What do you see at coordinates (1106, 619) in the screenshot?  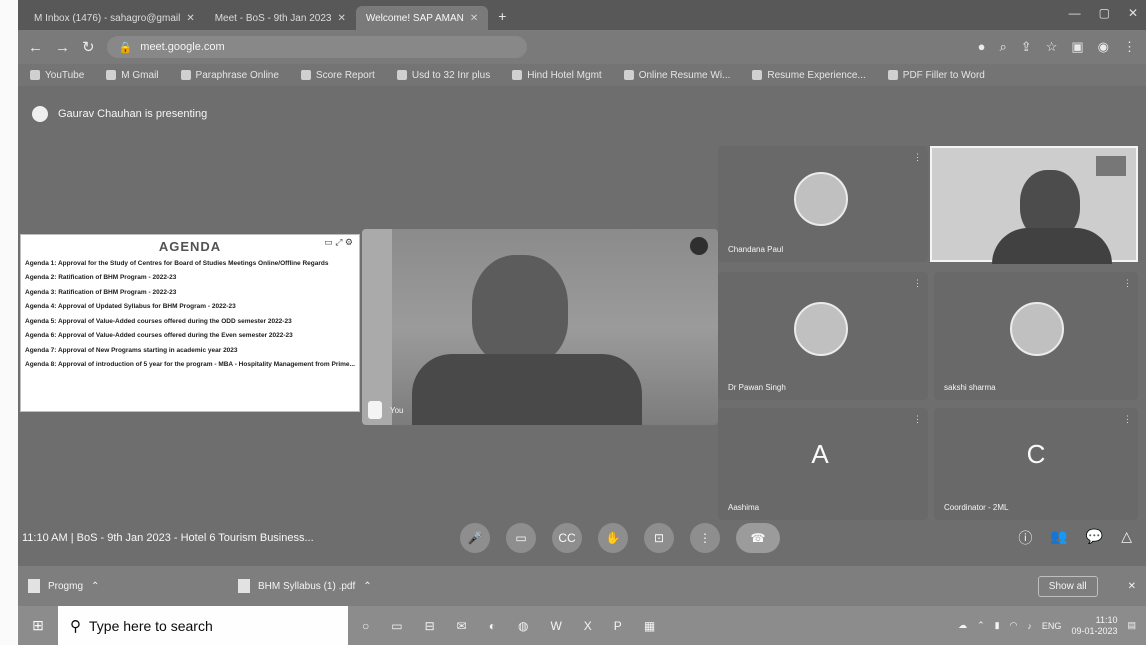 I see `clock-time: 11:10` at bounding box center [1106, 619].